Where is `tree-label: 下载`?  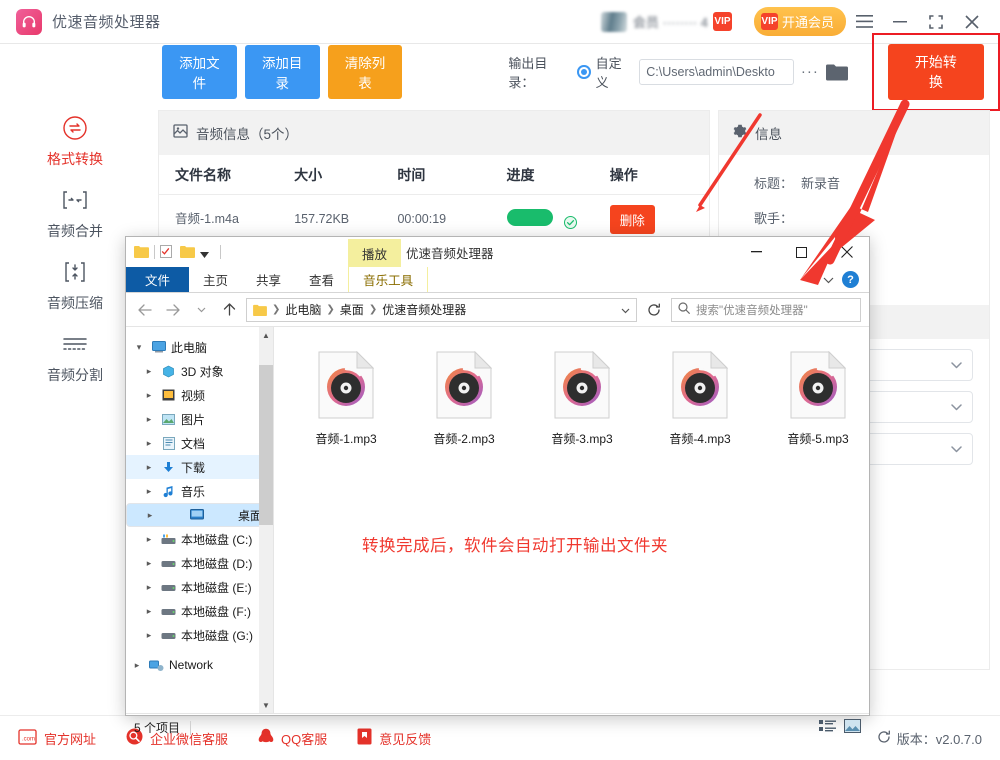
tree-label: 下载 is located at coordinates (193, 467).